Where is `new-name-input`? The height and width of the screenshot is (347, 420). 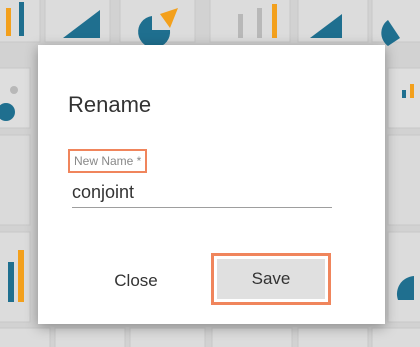 new-name-input is located at coordinates (202, 192).